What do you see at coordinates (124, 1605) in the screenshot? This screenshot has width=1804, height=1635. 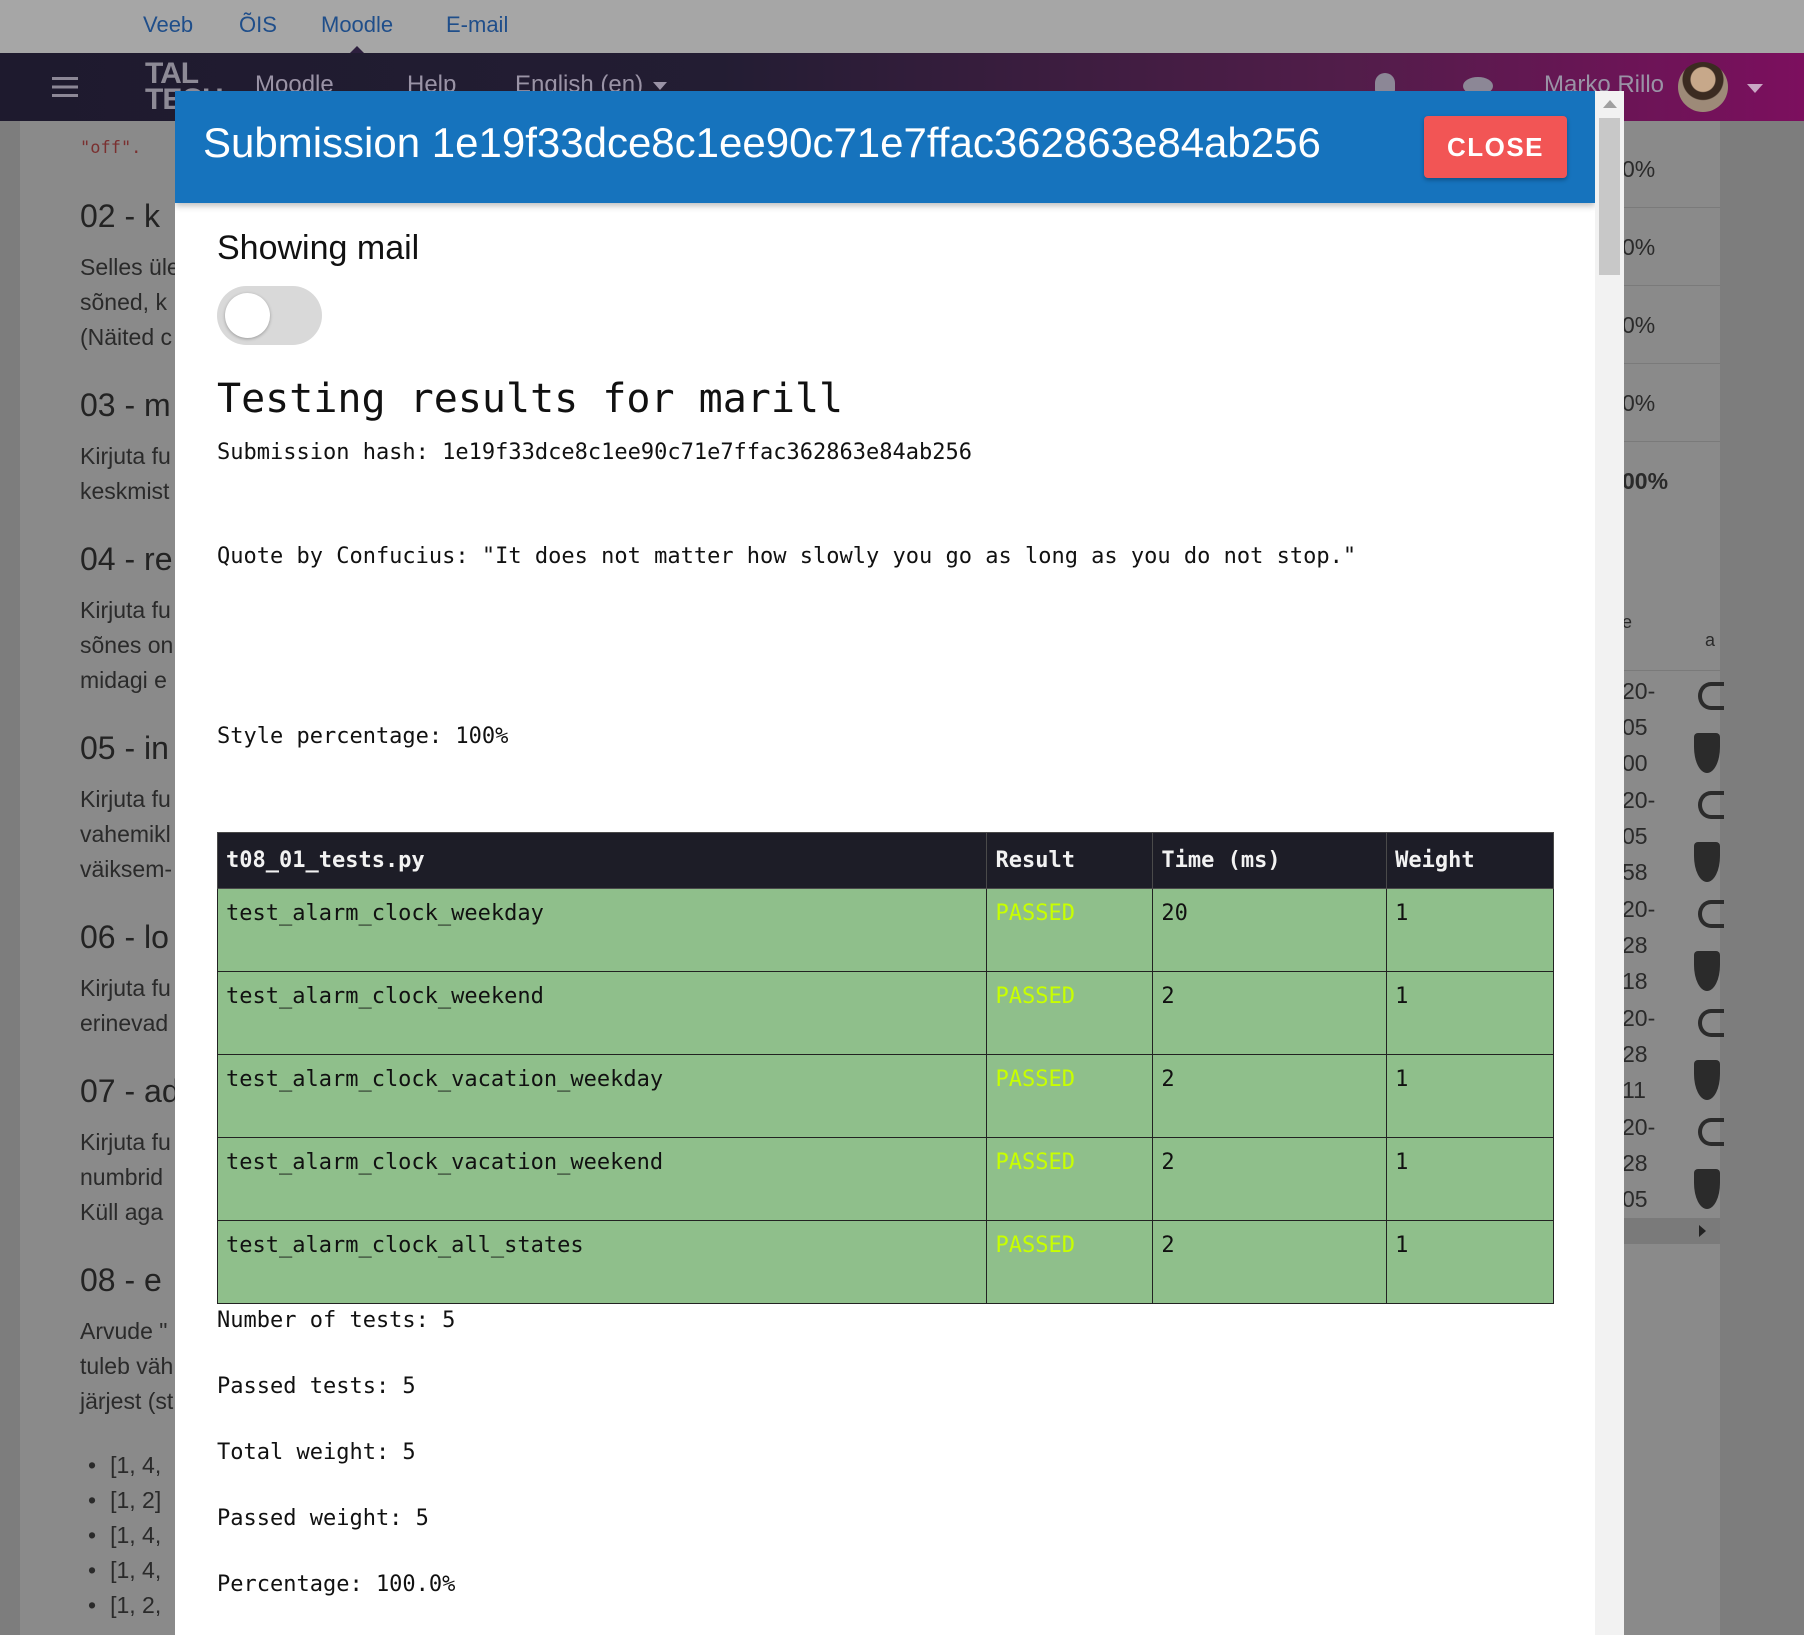 I see `list-item: [1, 2,` at bounding box center [124, 1605].